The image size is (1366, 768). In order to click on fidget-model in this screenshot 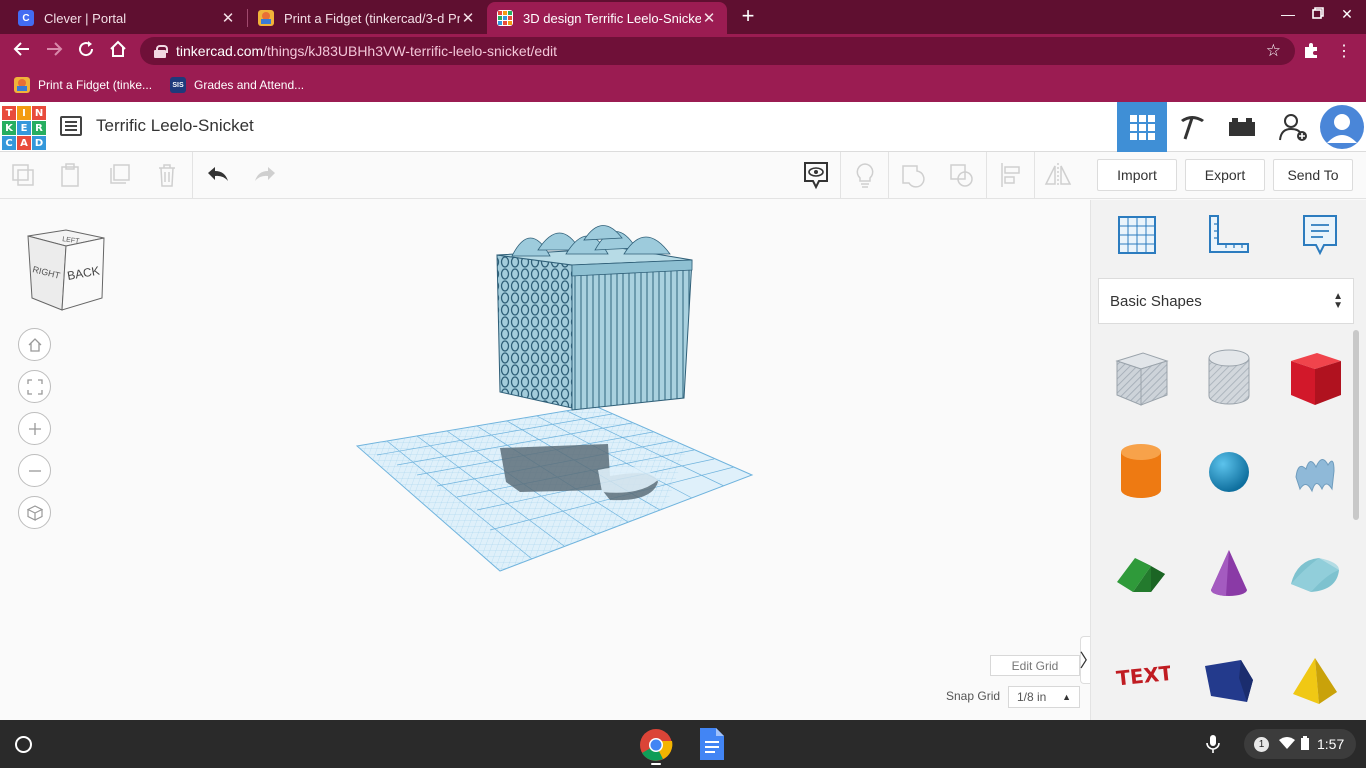, I will do `click(594, 318)`.